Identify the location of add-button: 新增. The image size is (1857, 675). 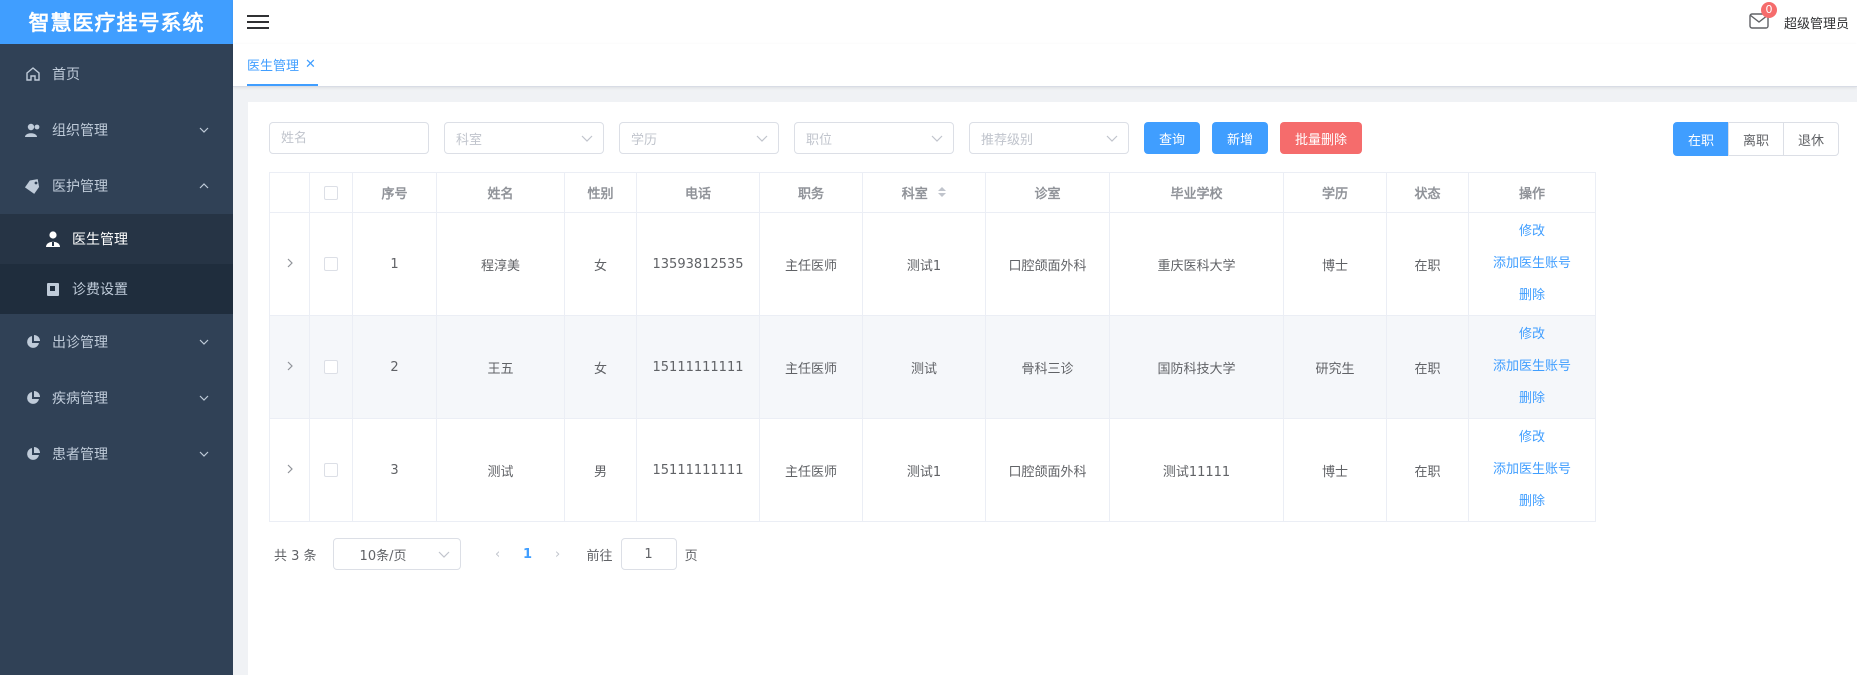
(1240, 138).